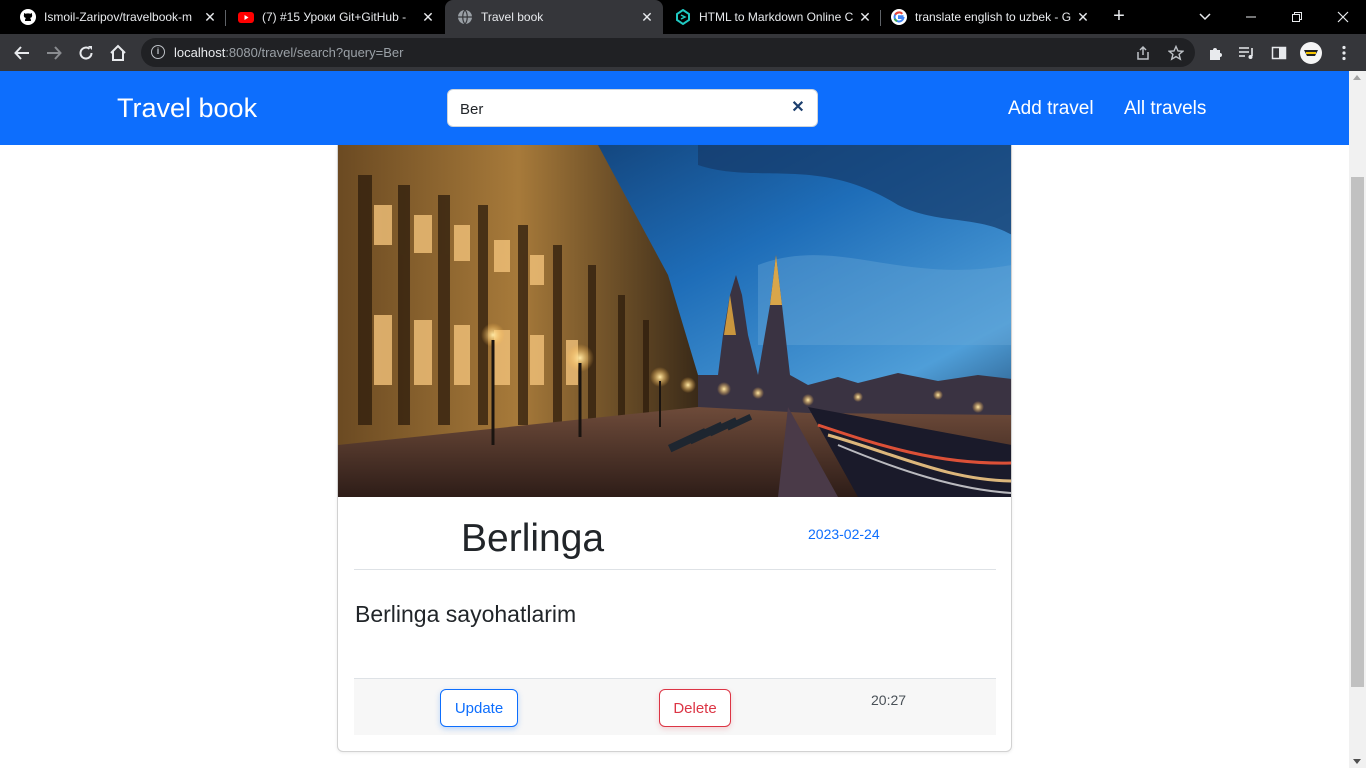 This screenshot has height=768, width=1366. I want to click on info-icon: i, so click(158, 52).